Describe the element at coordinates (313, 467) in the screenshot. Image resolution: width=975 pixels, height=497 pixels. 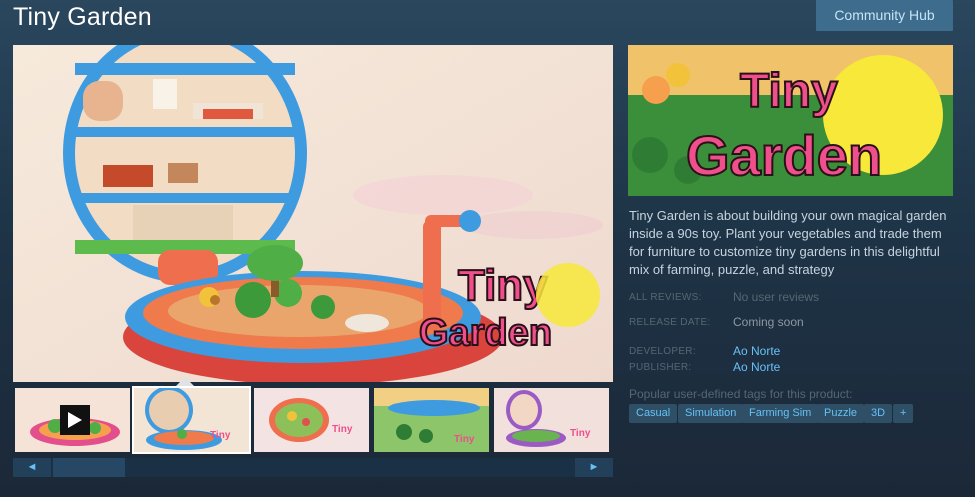
I see `thumbnail-scrollbar: ◄ ►` at that location.